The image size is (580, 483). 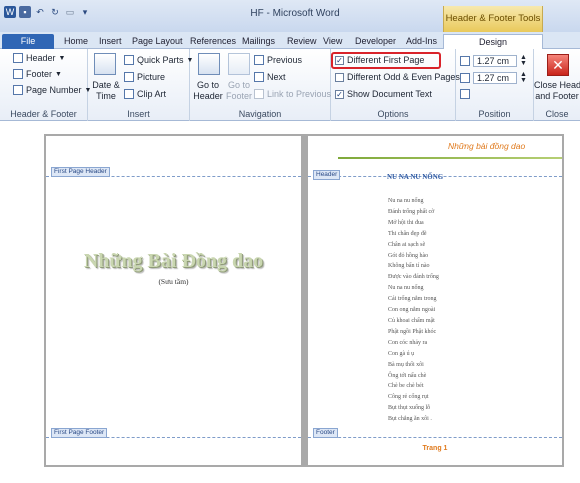 What do you see at coordinates (413, 256) in the screenshot?
I see `poem-line: Gót đỏ hồng hào` at bounding box center [413, 256].